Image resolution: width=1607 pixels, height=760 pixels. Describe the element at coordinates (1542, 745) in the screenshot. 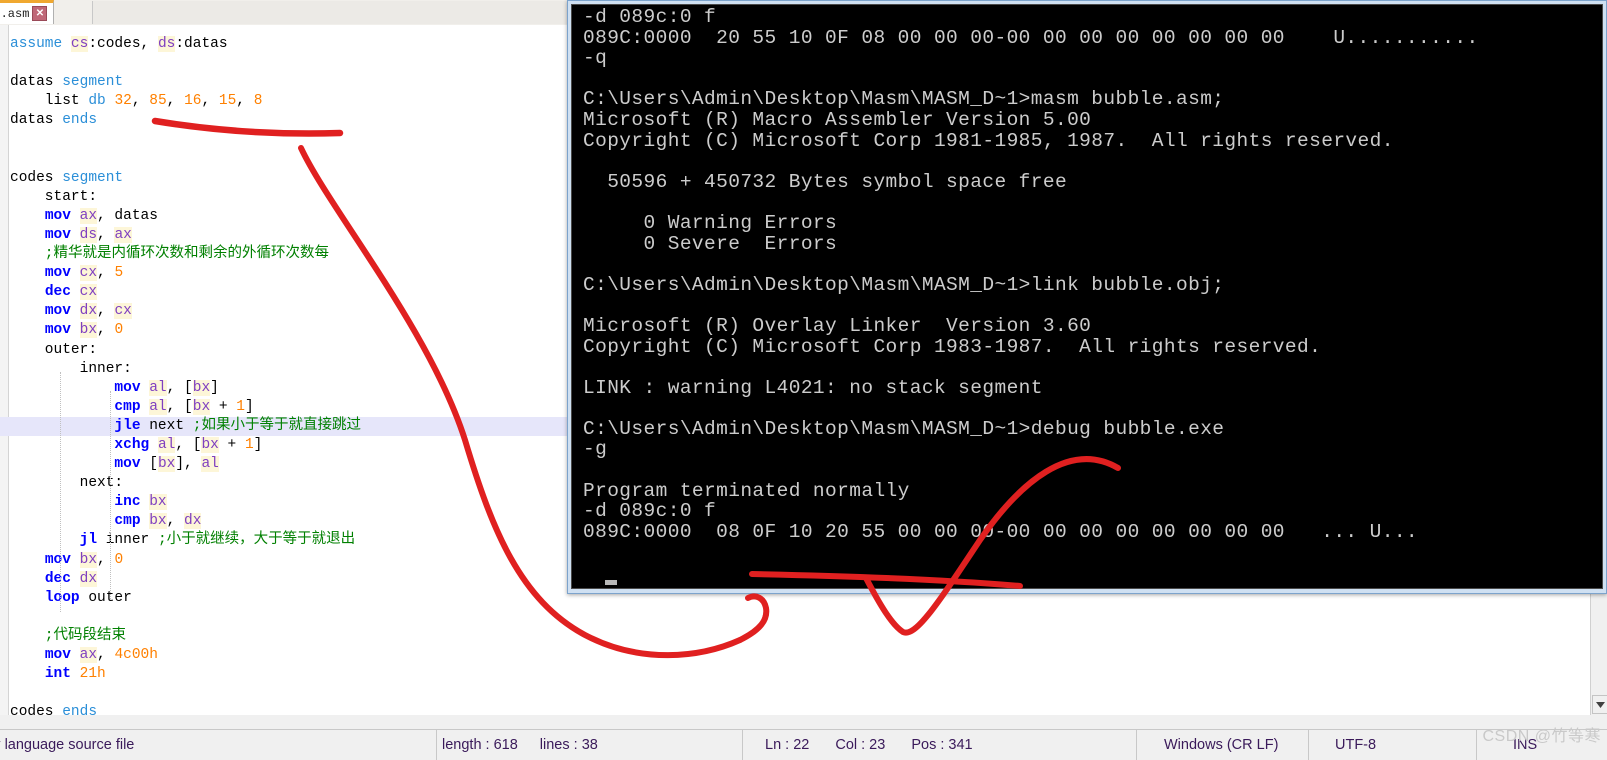

I see `status-insert-mode: INS` at that location.